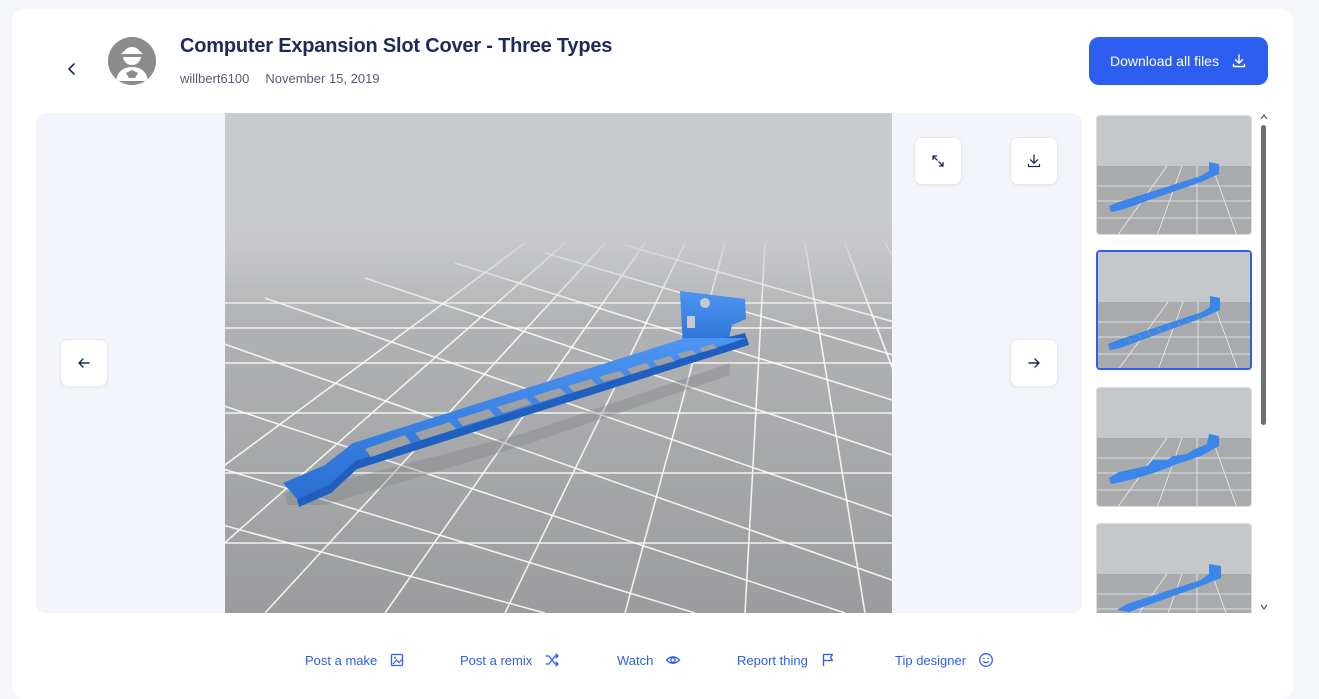  I want to click on previous-image-button, so click(84, 363).